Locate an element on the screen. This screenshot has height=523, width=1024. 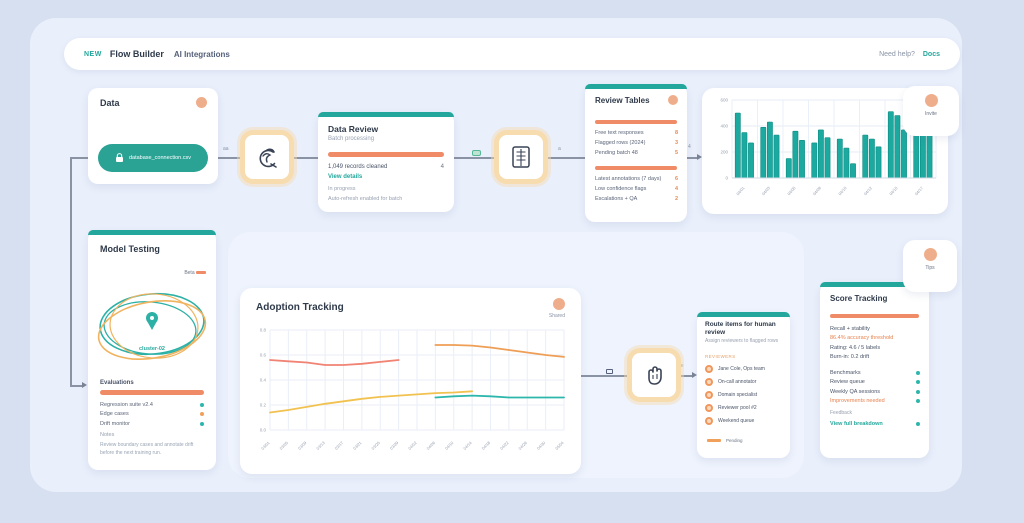
row-label: Recall + stability is located at coordinates (850, 328).